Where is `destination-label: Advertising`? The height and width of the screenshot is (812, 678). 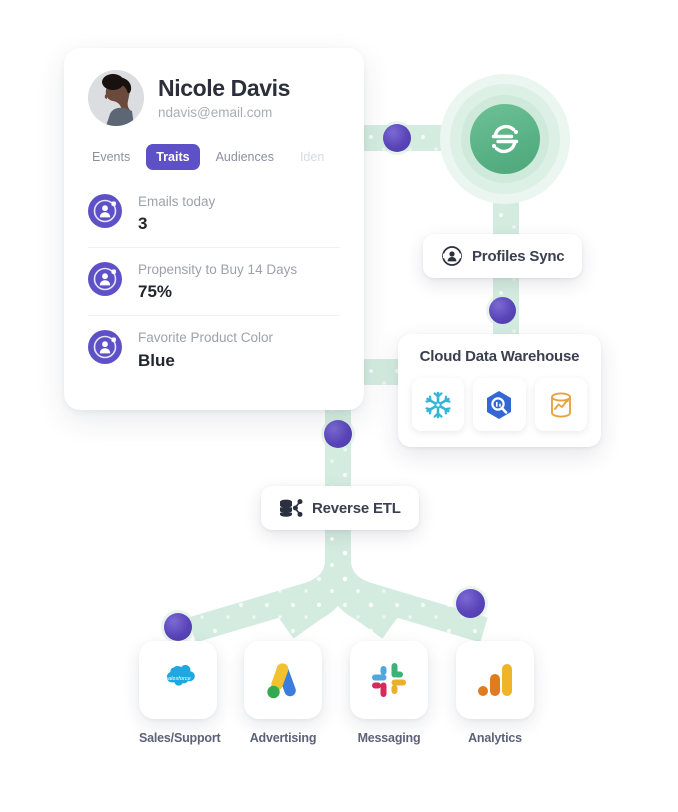
destination-label: Advertising is located at coordinates (283, 738).